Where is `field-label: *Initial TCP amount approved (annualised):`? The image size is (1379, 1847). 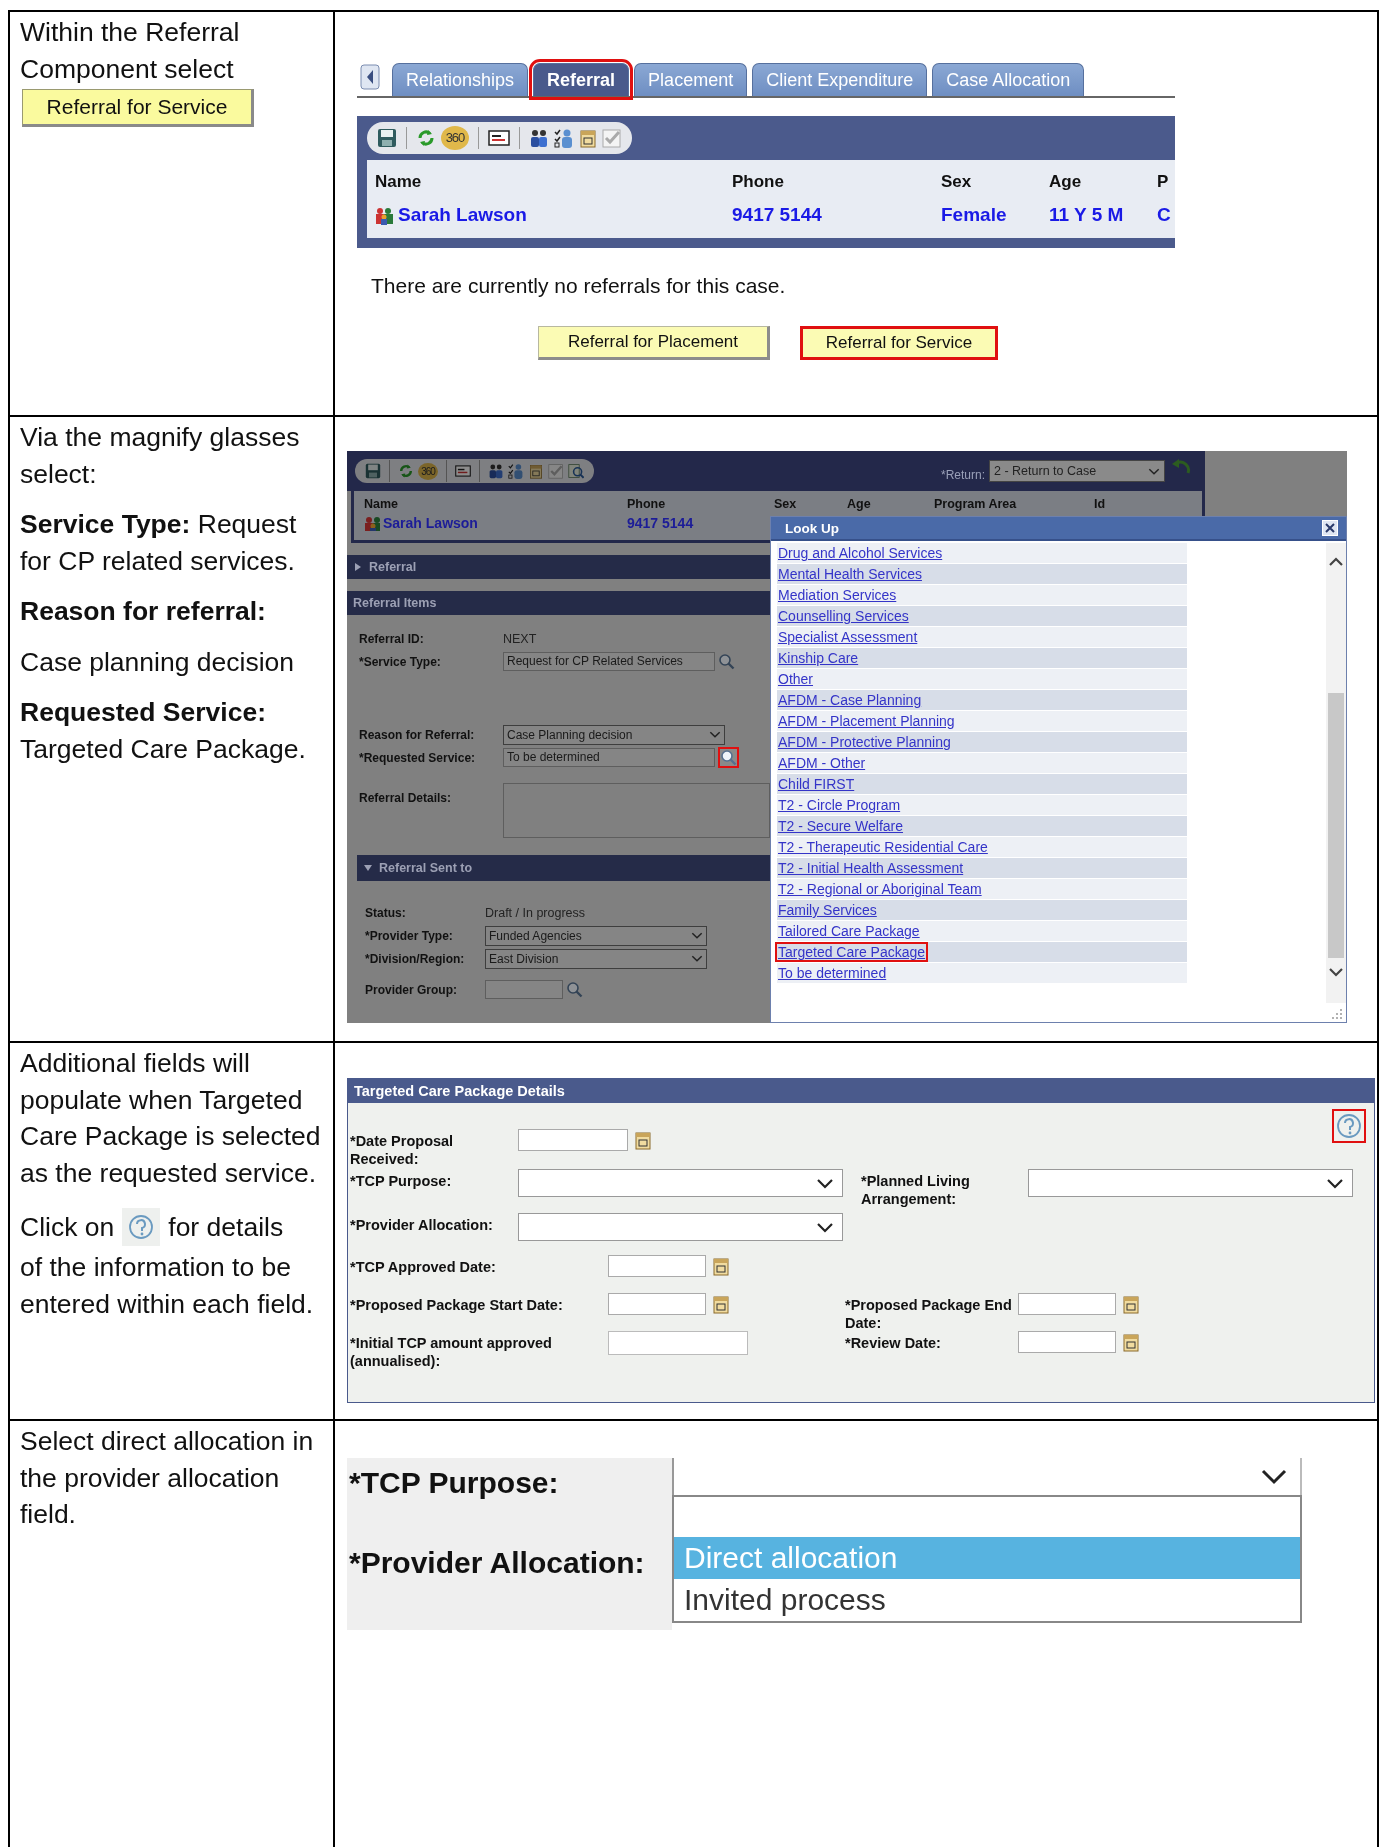
field-label: *Initial TCP amount approved (annualised): is located at coordinates (451, 1352).